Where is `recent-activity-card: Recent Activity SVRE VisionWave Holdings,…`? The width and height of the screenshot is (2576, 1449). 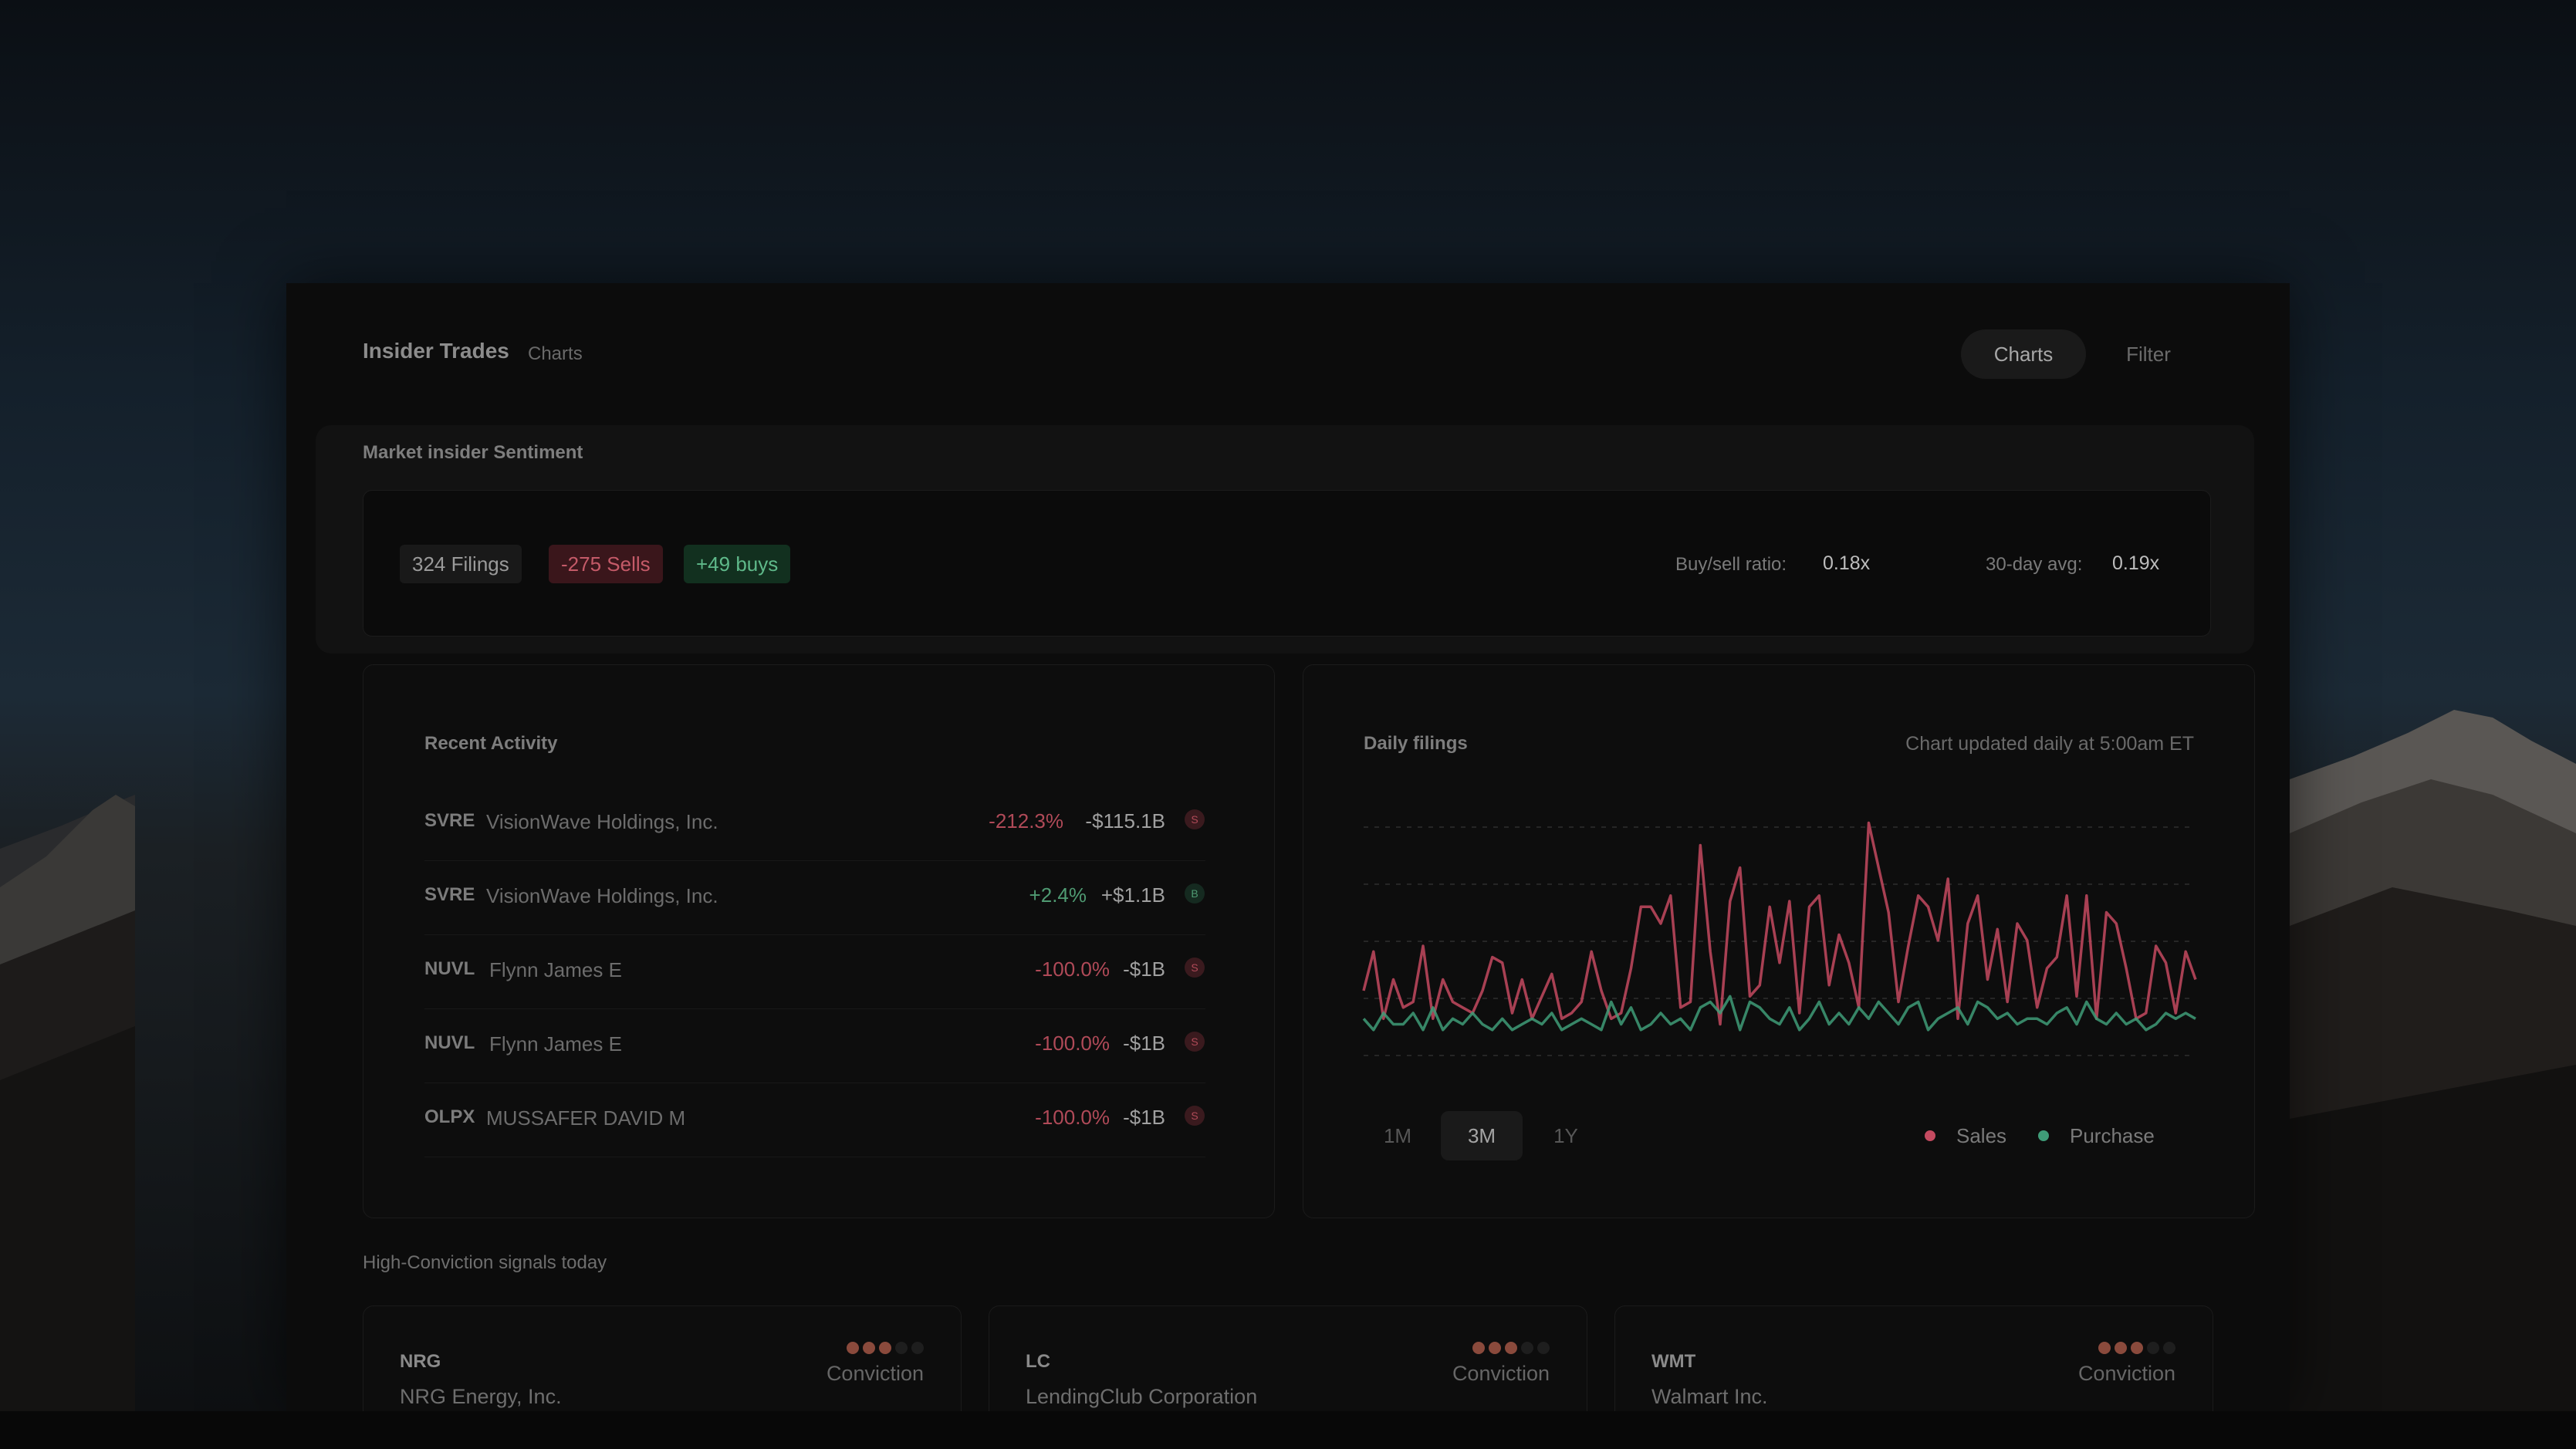 recent-activity-card: Recent Activity SVRE VisionWave Holdings,… is located at coordinates (819, 941).